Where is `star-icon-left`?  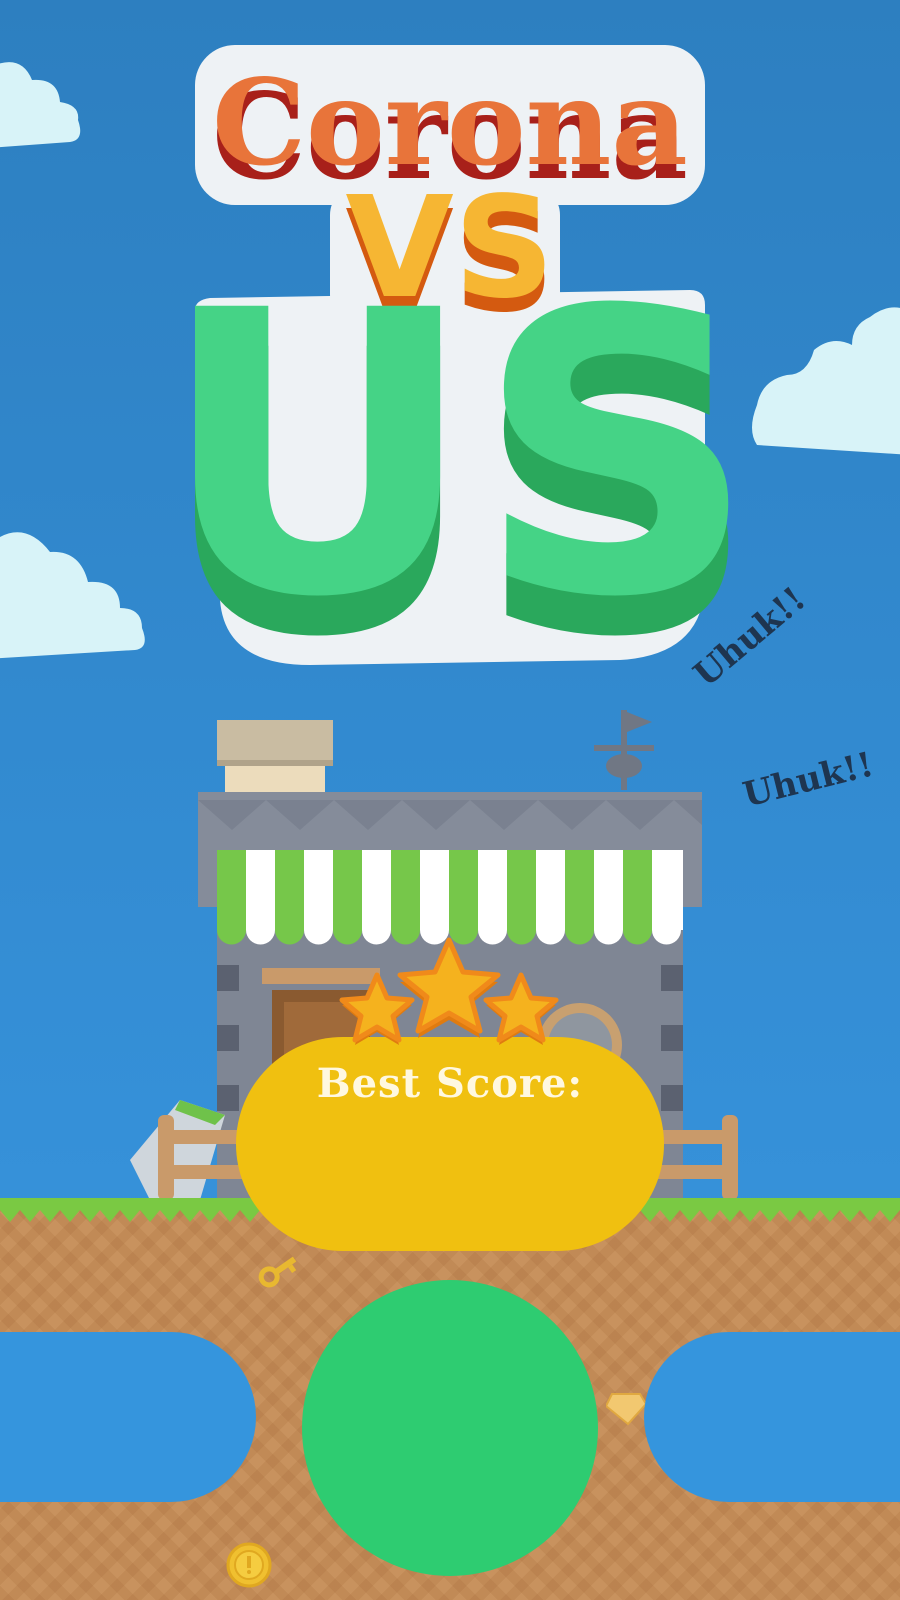
star-icon-left is located at coordinates (377, 1008).